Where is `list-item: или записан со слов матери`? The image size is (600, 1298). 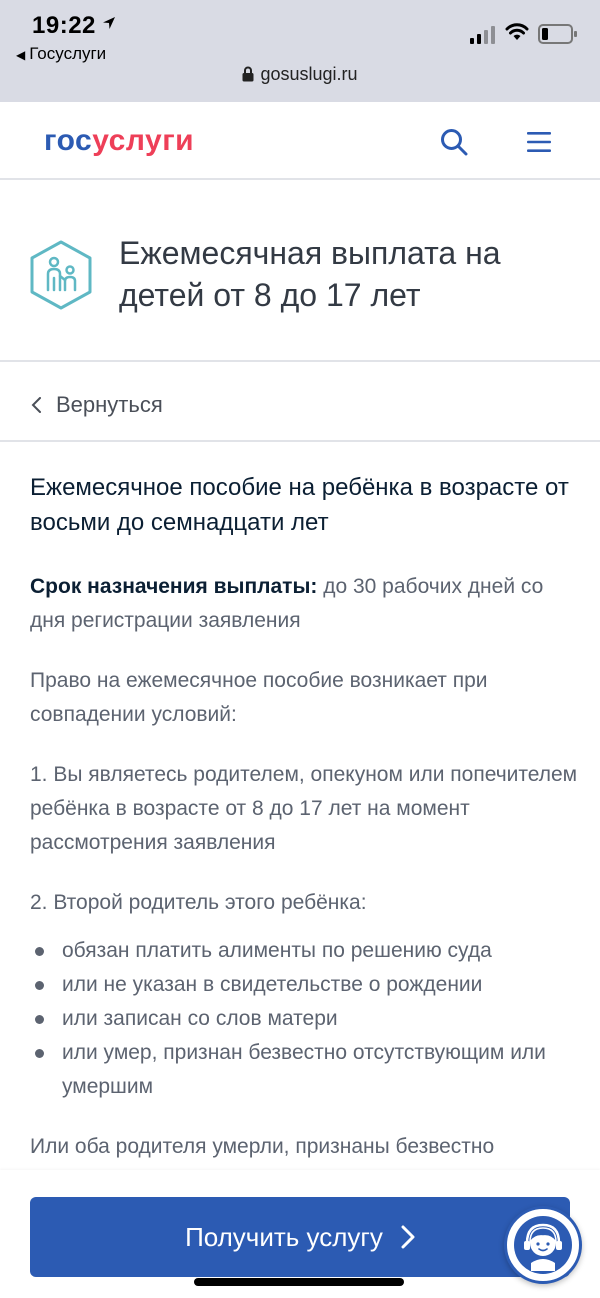 list-item: или записан со слов матери is located at coordinates (305, 1019).